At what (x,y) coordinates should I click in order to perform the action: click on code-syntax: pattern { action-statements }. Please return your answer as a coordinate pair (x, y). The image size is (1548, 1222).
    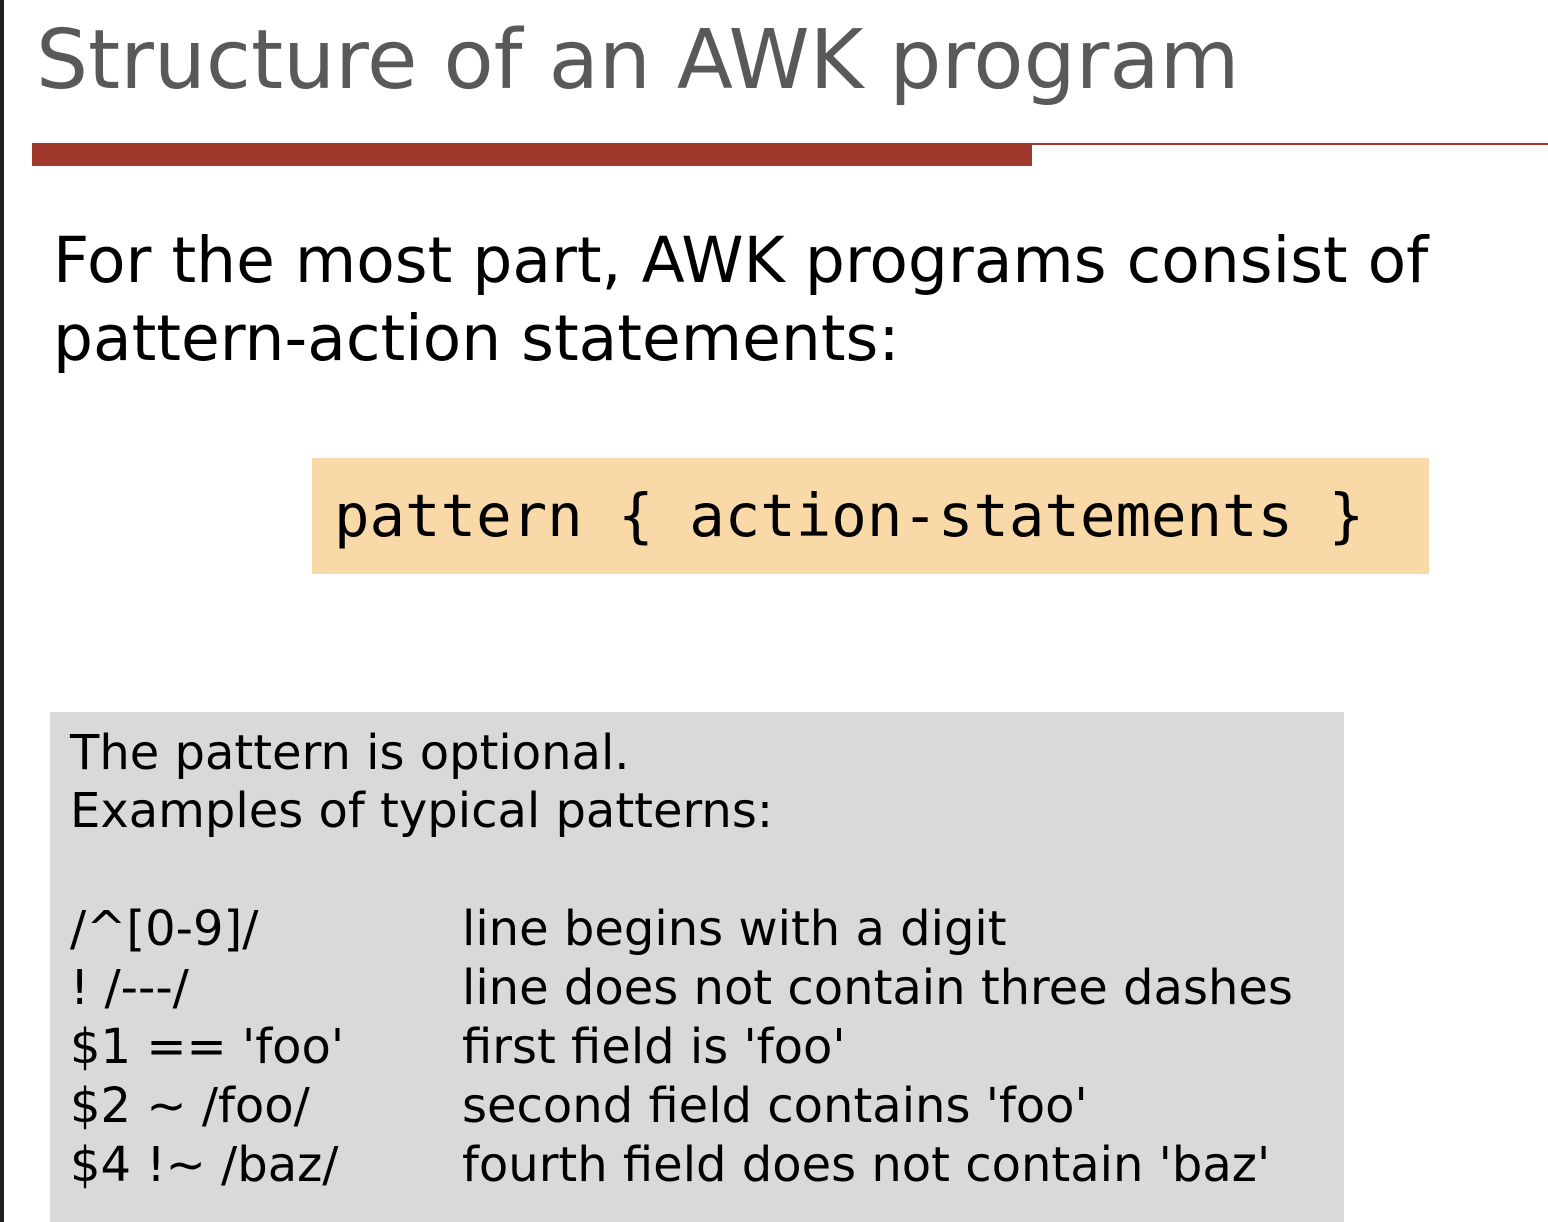
    Looking at the image, I should click on (849, 515).